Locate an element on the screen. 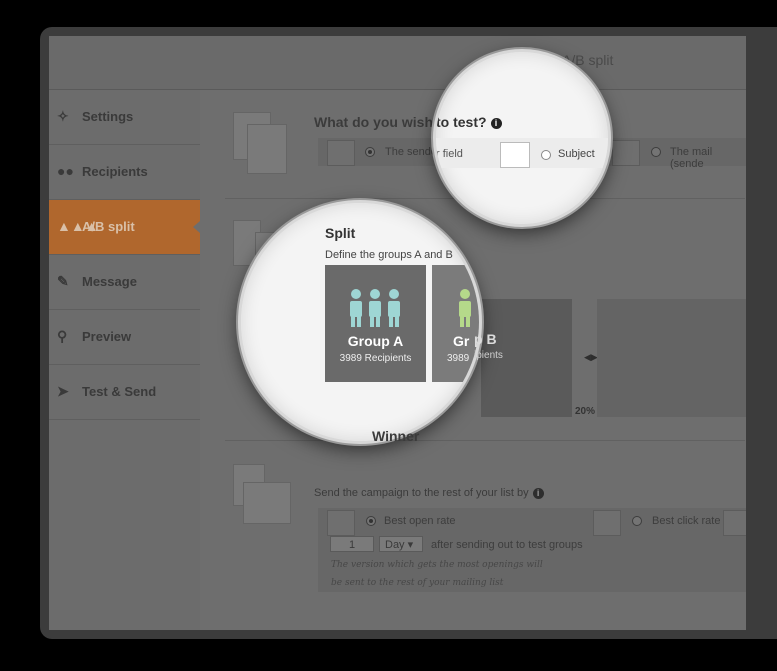  duration-unit-value: Day is located at coordinates (395, 545).